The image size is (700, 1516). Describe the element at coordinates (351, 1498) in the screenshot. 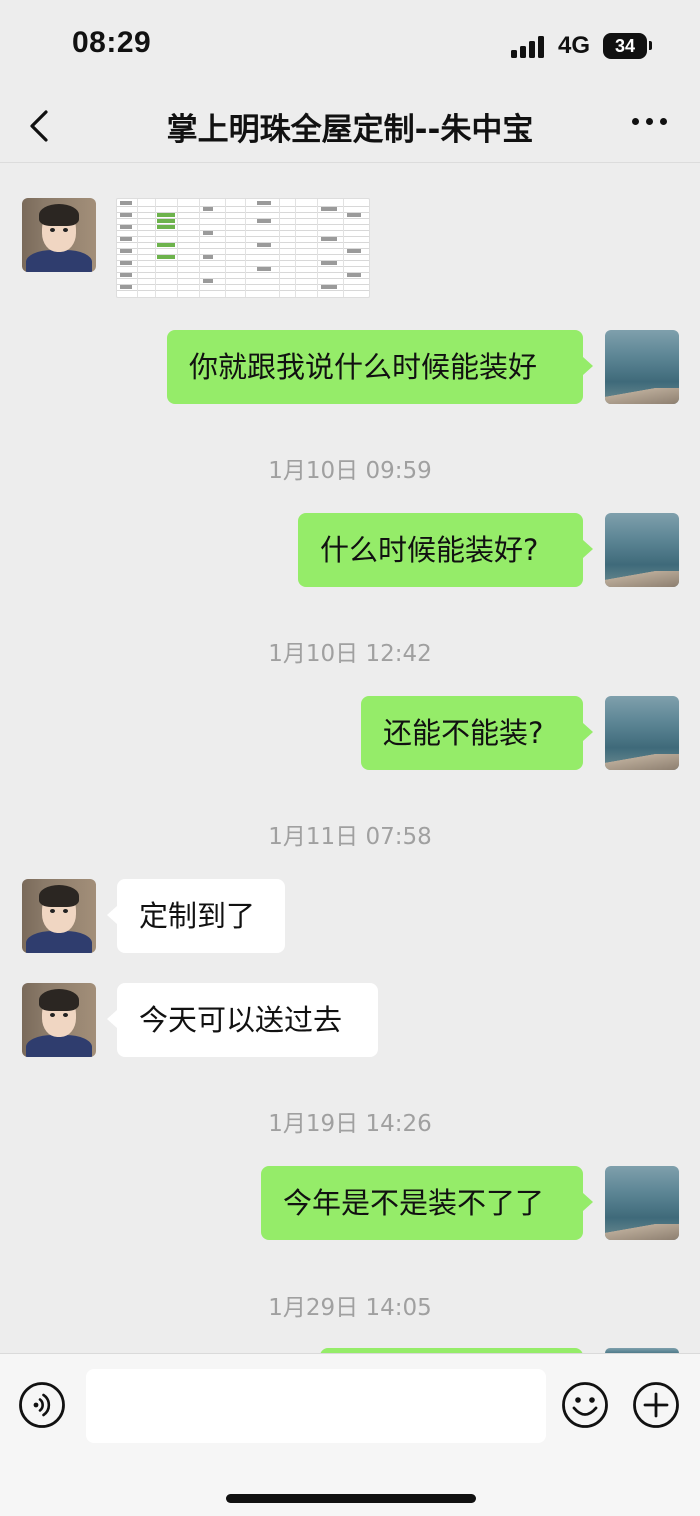

I see `home-indicator` at that location.